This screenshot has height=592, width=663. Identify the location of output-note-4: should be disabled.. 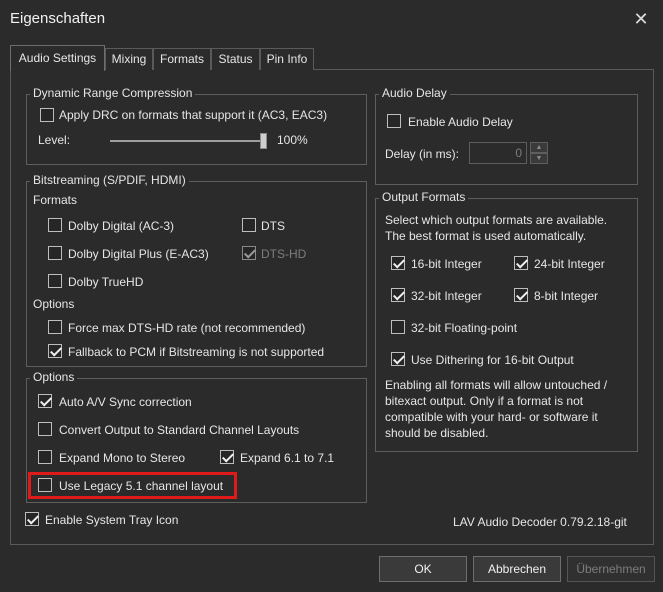
(437, 433).